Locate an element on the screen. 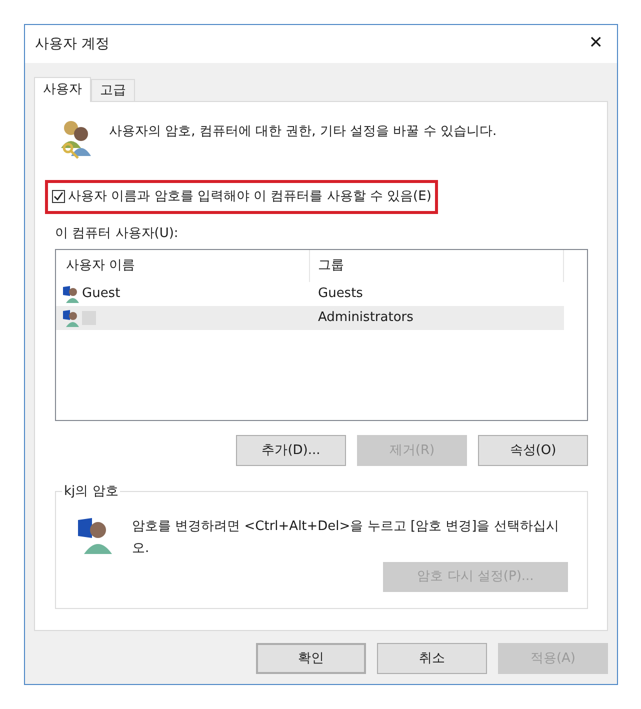 The image size is (641, 709). tab: 고급 is located at coordinates (113, 90).